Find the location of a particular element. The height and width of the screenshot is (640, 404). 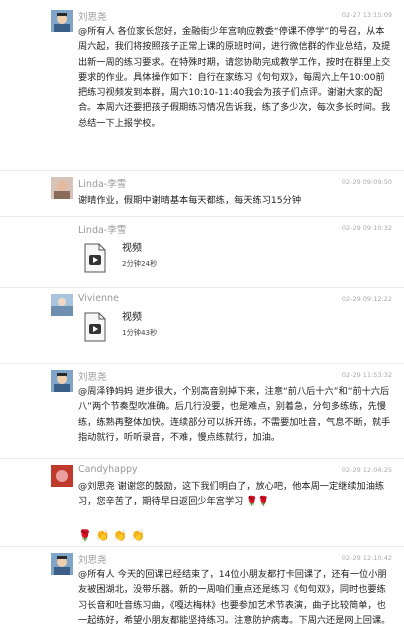

message-time: 02-29 11:53:32 is located at coordinates (366, 375).